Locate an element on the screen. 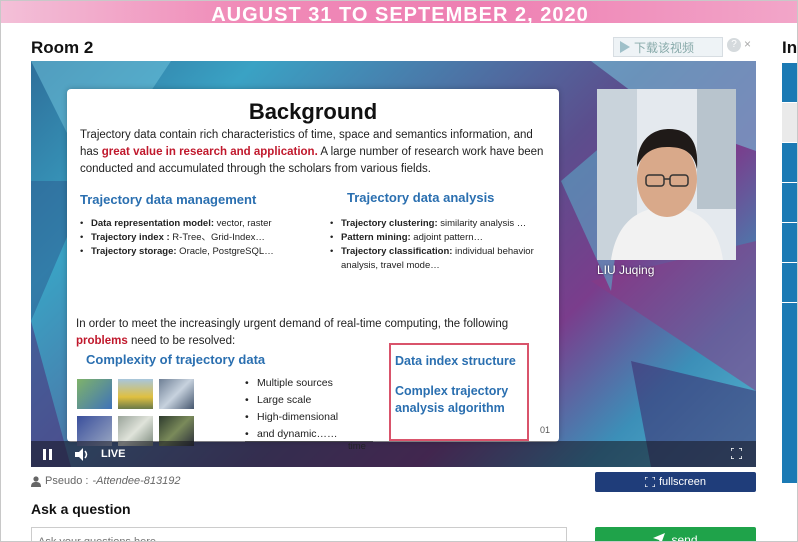 The height and width of the screenshot is (542, 798). expand-icon is located at coordinates (649, 482).